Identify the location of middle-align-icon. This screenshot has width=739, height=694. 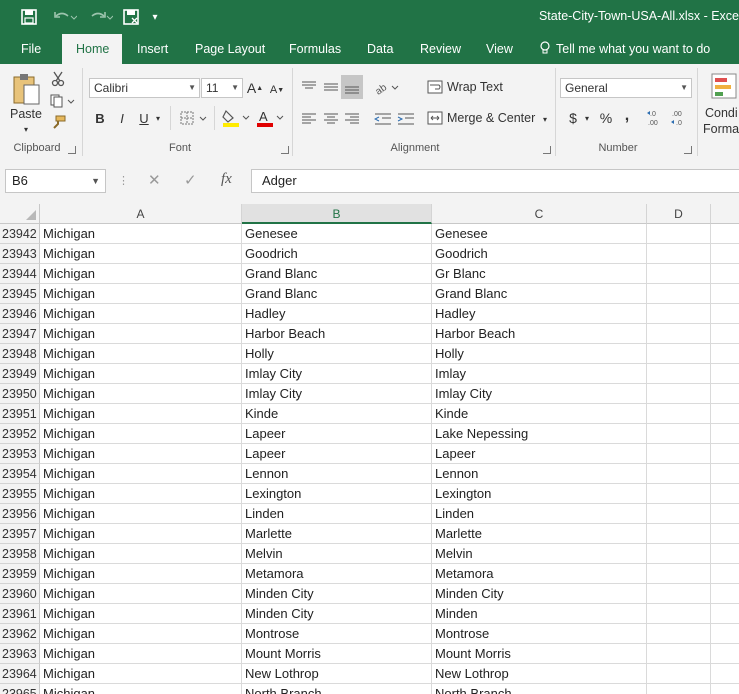
(331, 87).